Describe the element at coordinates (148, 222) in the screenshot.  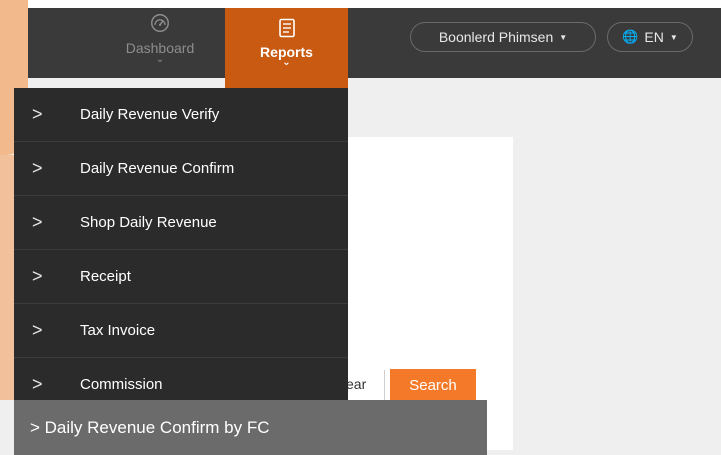
I see `menu-item-label: Shop Daily Revenue` at that location.